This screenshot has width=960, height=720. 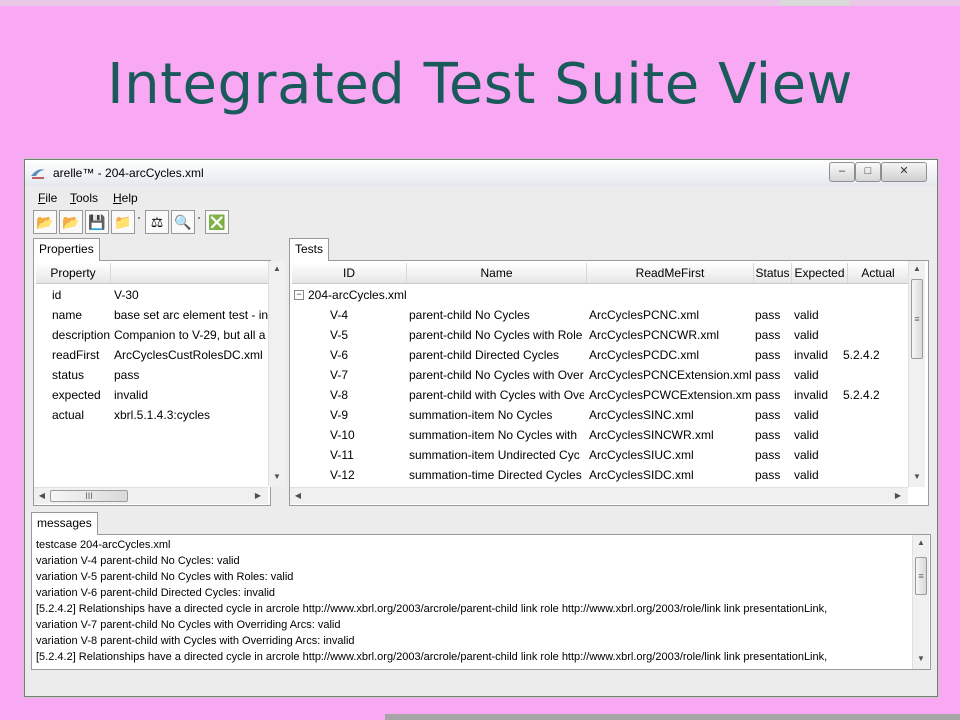 What do you see at coordinates (157, 222) in the screenshot?
I see `validate-icon: ⚖` at bounding box center [157, 222].